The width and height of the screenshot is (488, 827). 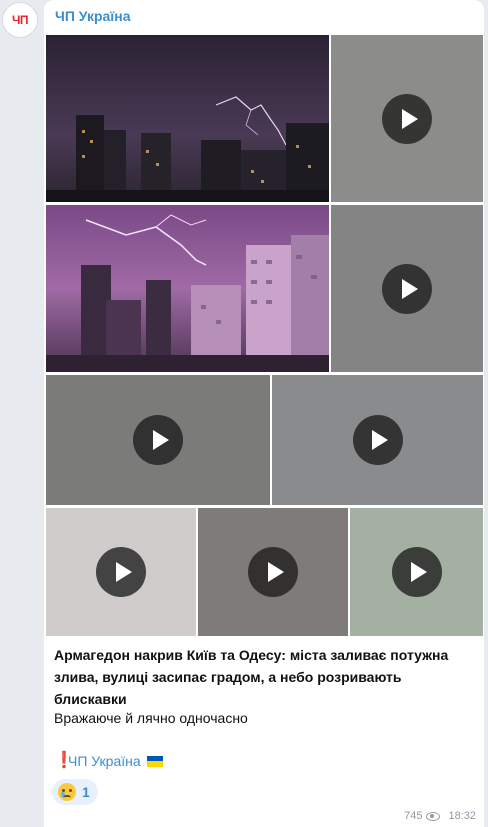 What do you see at coordinates (86, 792) in the screenshot?
I see `reaction-count: 1` at bounding box center [86, 792].